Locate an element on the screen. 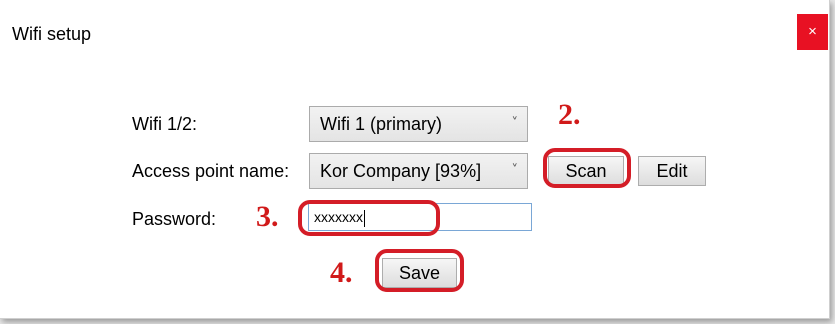 The width and height of the screenshot is (835, 324). wifi-select-label: Wifi 1/2: is located at coordinates (165, 124).